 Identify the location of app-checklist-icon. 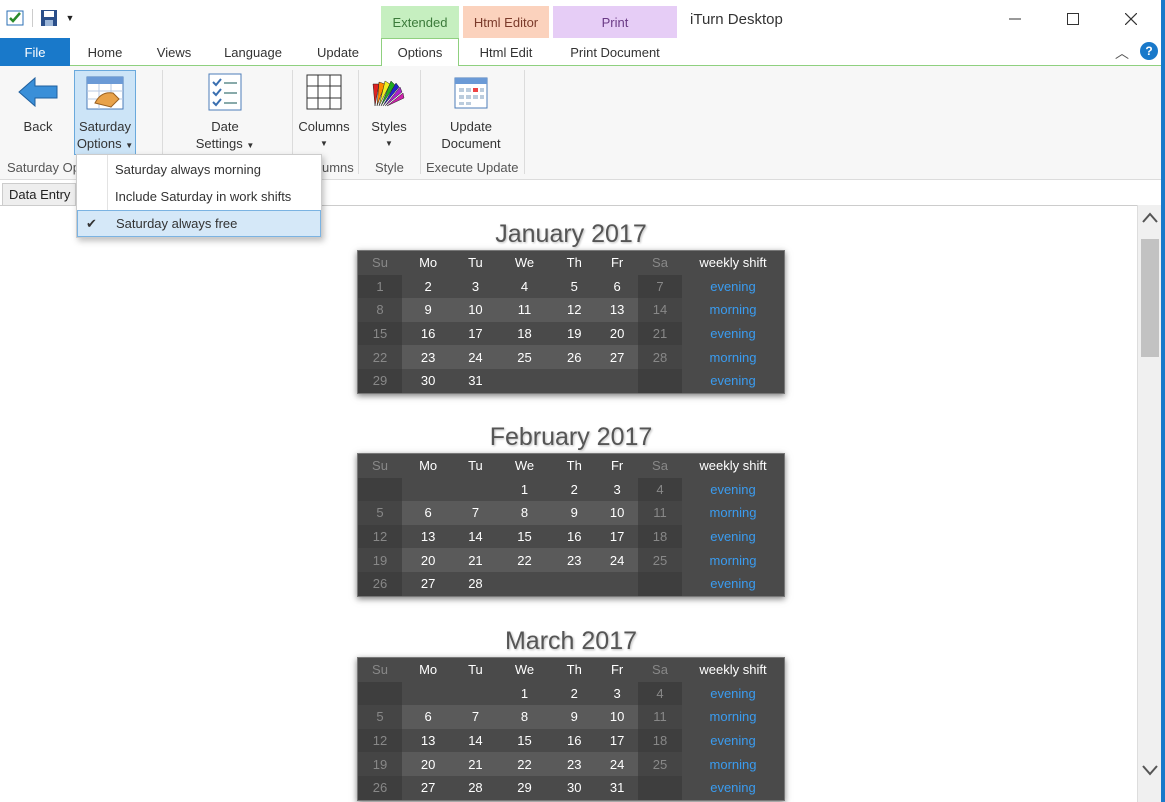
(16, 18).